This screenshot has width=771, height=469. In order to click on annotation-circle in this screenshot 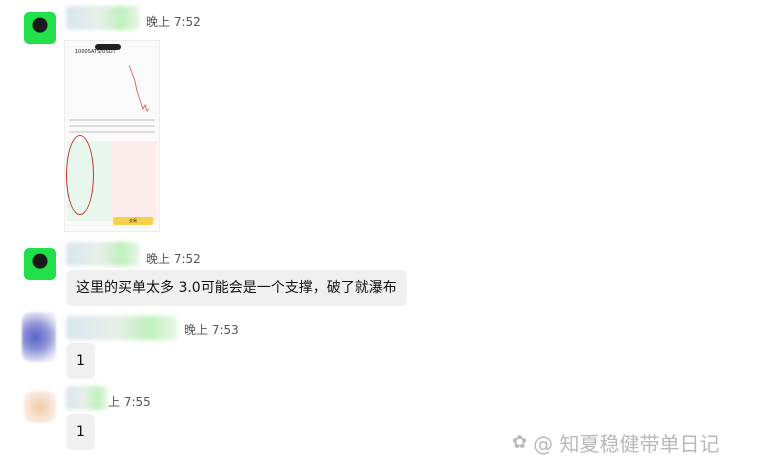, I will do `click(80, 175)`.